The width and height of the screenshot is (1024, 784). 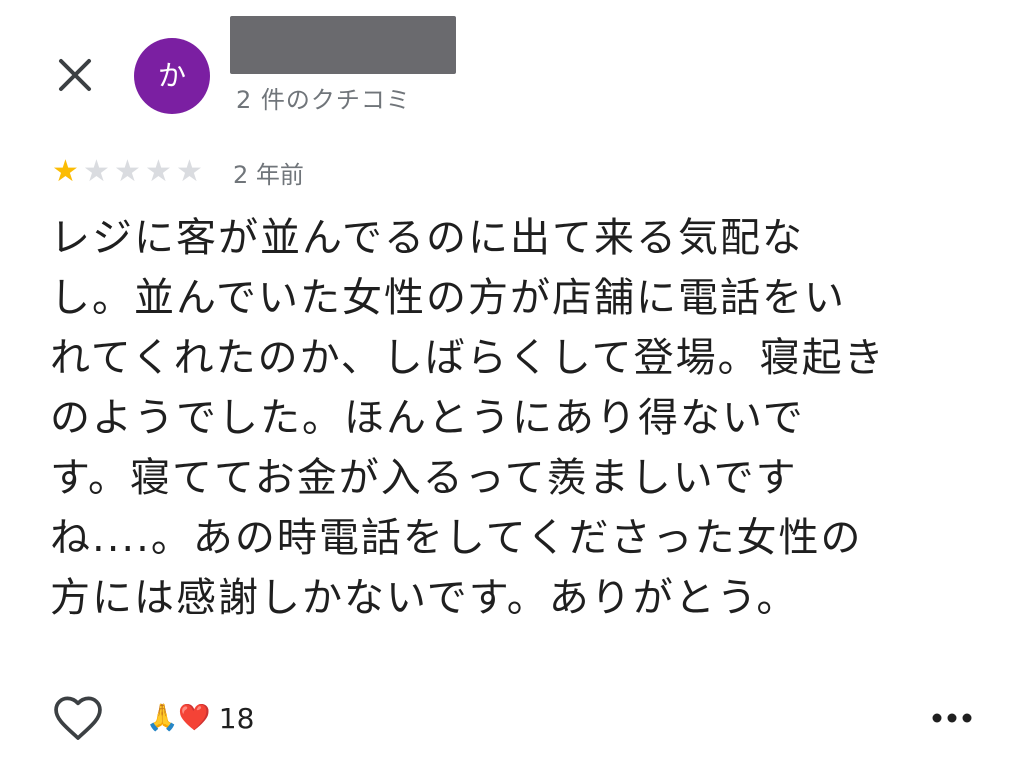 I want to click on reactions-button: 🙏❤️ 18, so click(x=200, y=718).